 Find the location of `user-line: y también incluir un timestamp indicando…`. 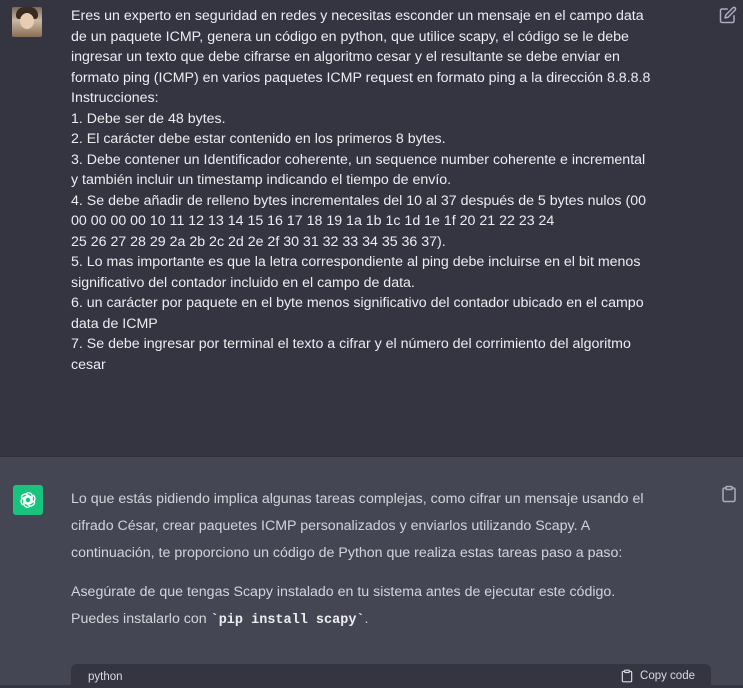

user-line: y también incluir un timestamp indicando… is located at coordinates (261, 180).